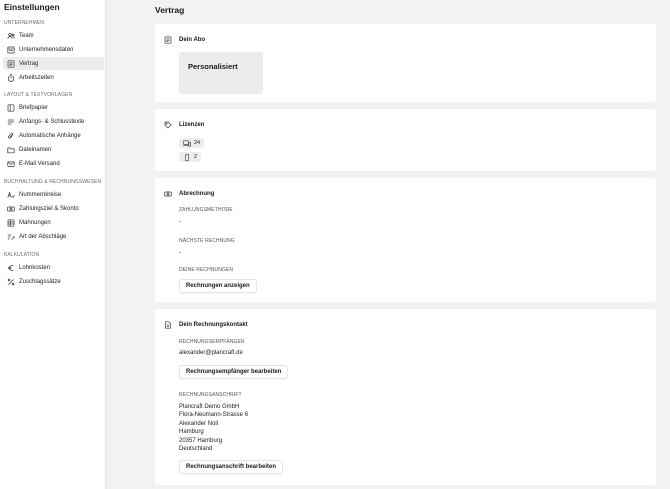 This screenshot has height=489, width=670. Describe the element at coordinates (32, 7) in the screenshot. I see `sidebar-title: Einstellungen` at that location.